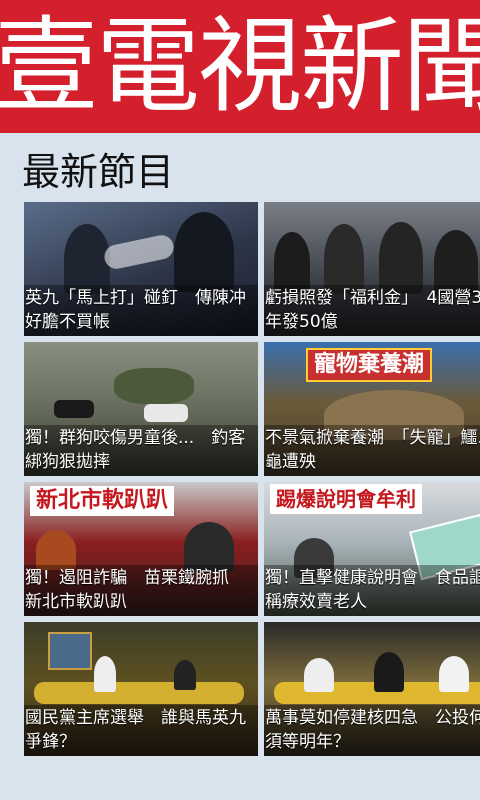 This screenshot has width=480, height=800. I want to click on video-tile: 虧損照發「福利金」 4國營3年發50億, so click(372, 269).